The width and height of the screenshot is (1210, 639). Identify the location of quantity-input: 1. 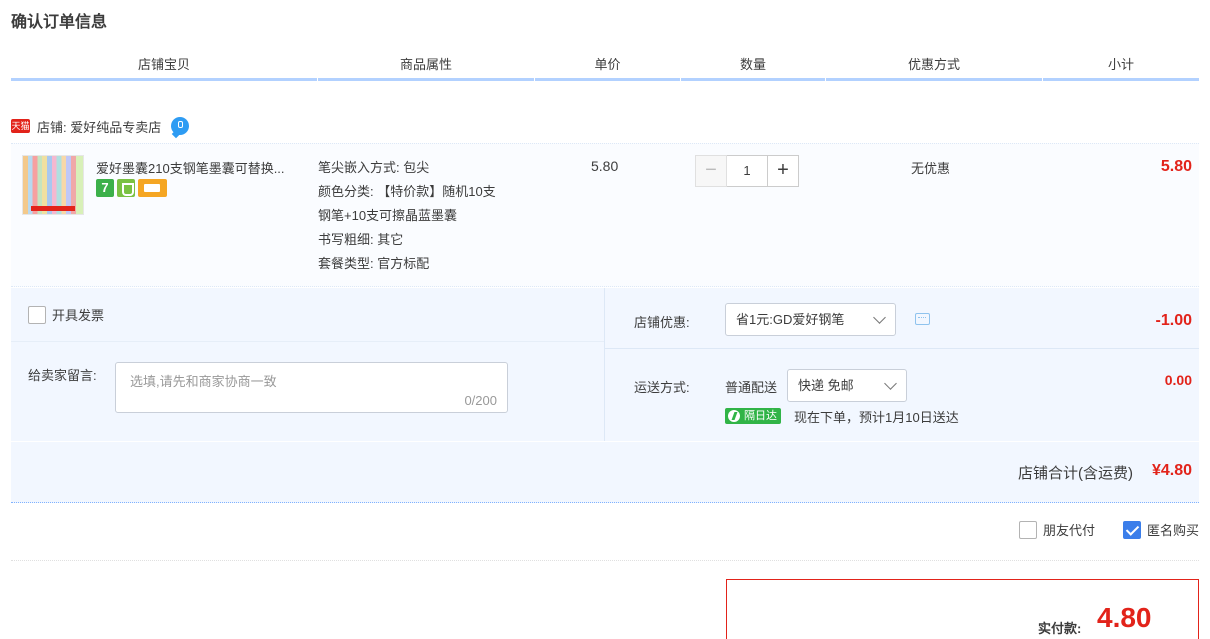
(747, 171).